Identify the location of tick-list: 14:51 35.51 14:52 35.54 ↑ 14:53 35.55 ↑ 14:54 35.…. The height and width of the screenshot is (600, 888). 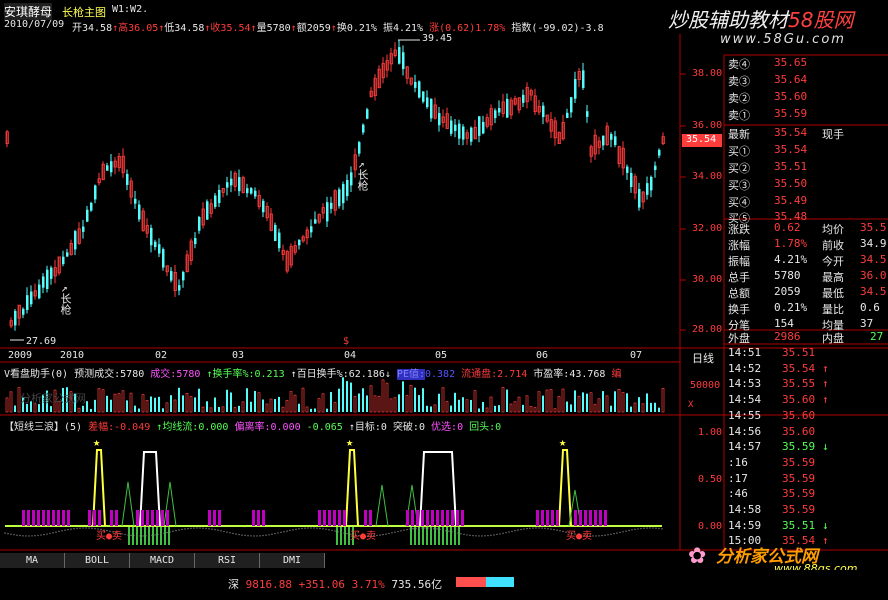
(806, 448).